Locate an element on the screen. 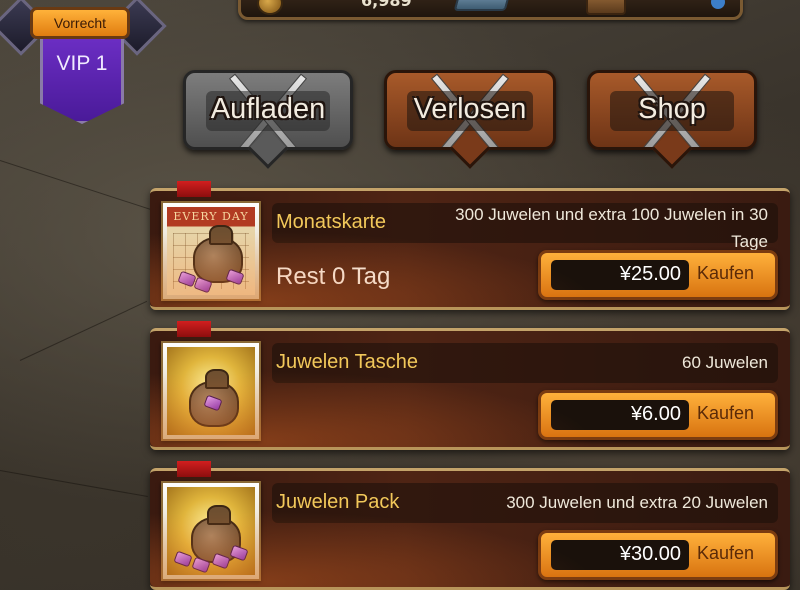  vip-level: VIP 1 is located at coordinates (82, 63).